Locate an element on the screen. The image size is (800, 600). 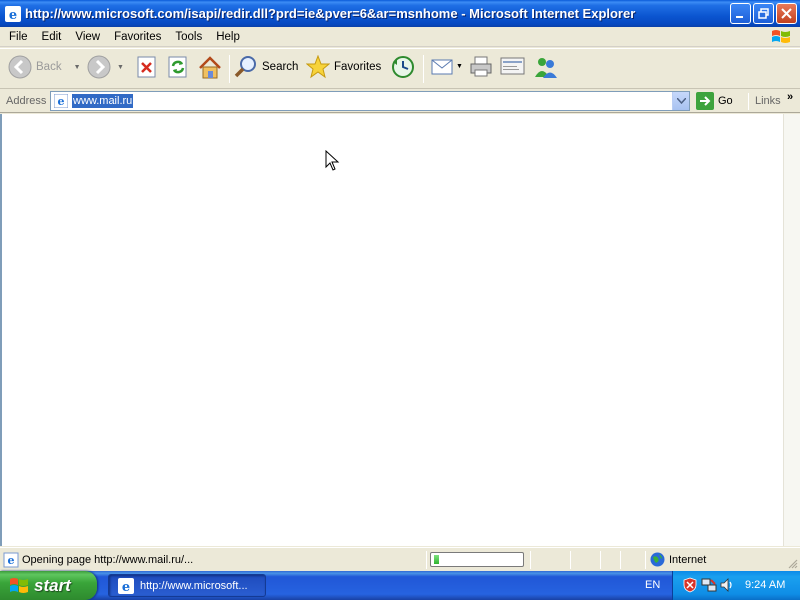
menu-file: File is located at coordinates (17, 37).